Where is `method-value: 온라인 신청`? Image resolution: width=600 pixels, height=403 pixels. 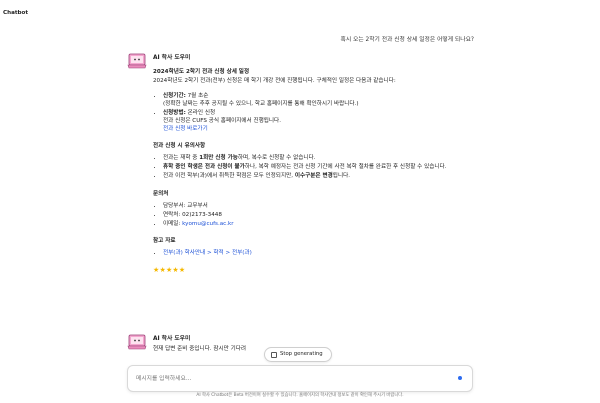
method-value: 온라인 신청 is located at coordinates (201, 112).